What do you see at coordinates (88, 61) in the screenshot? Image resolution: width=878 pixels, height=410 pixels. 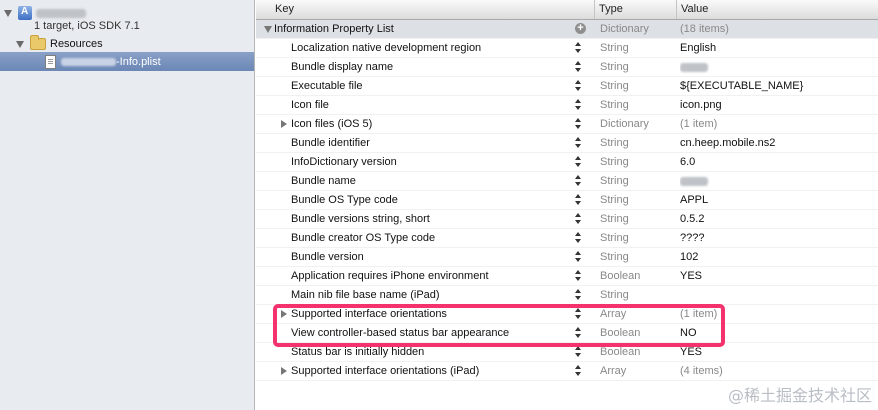 I see `file-name-redacted` at bounding box center [88, 61].